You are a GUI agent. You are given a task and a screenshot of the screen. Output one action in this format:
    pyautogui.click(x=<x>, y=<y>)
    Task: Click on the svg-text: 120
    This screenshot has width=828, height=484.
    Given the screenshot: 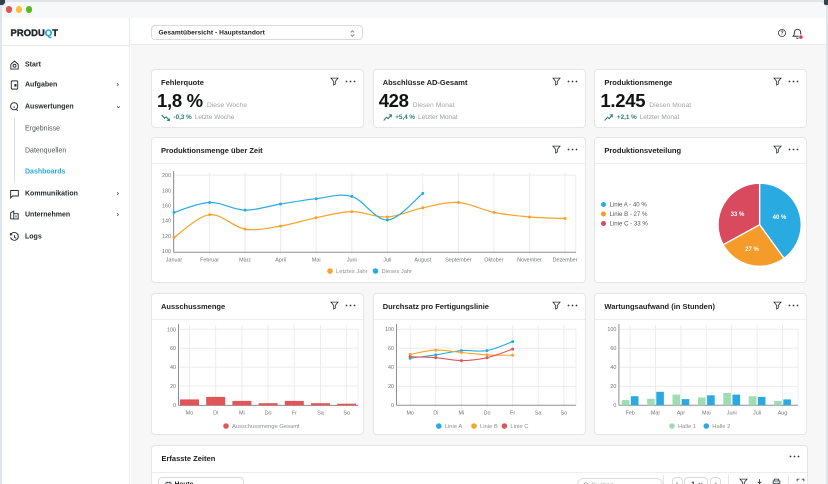 What is the action you would take?
    pyautogui.click(x=166, y=237)
    